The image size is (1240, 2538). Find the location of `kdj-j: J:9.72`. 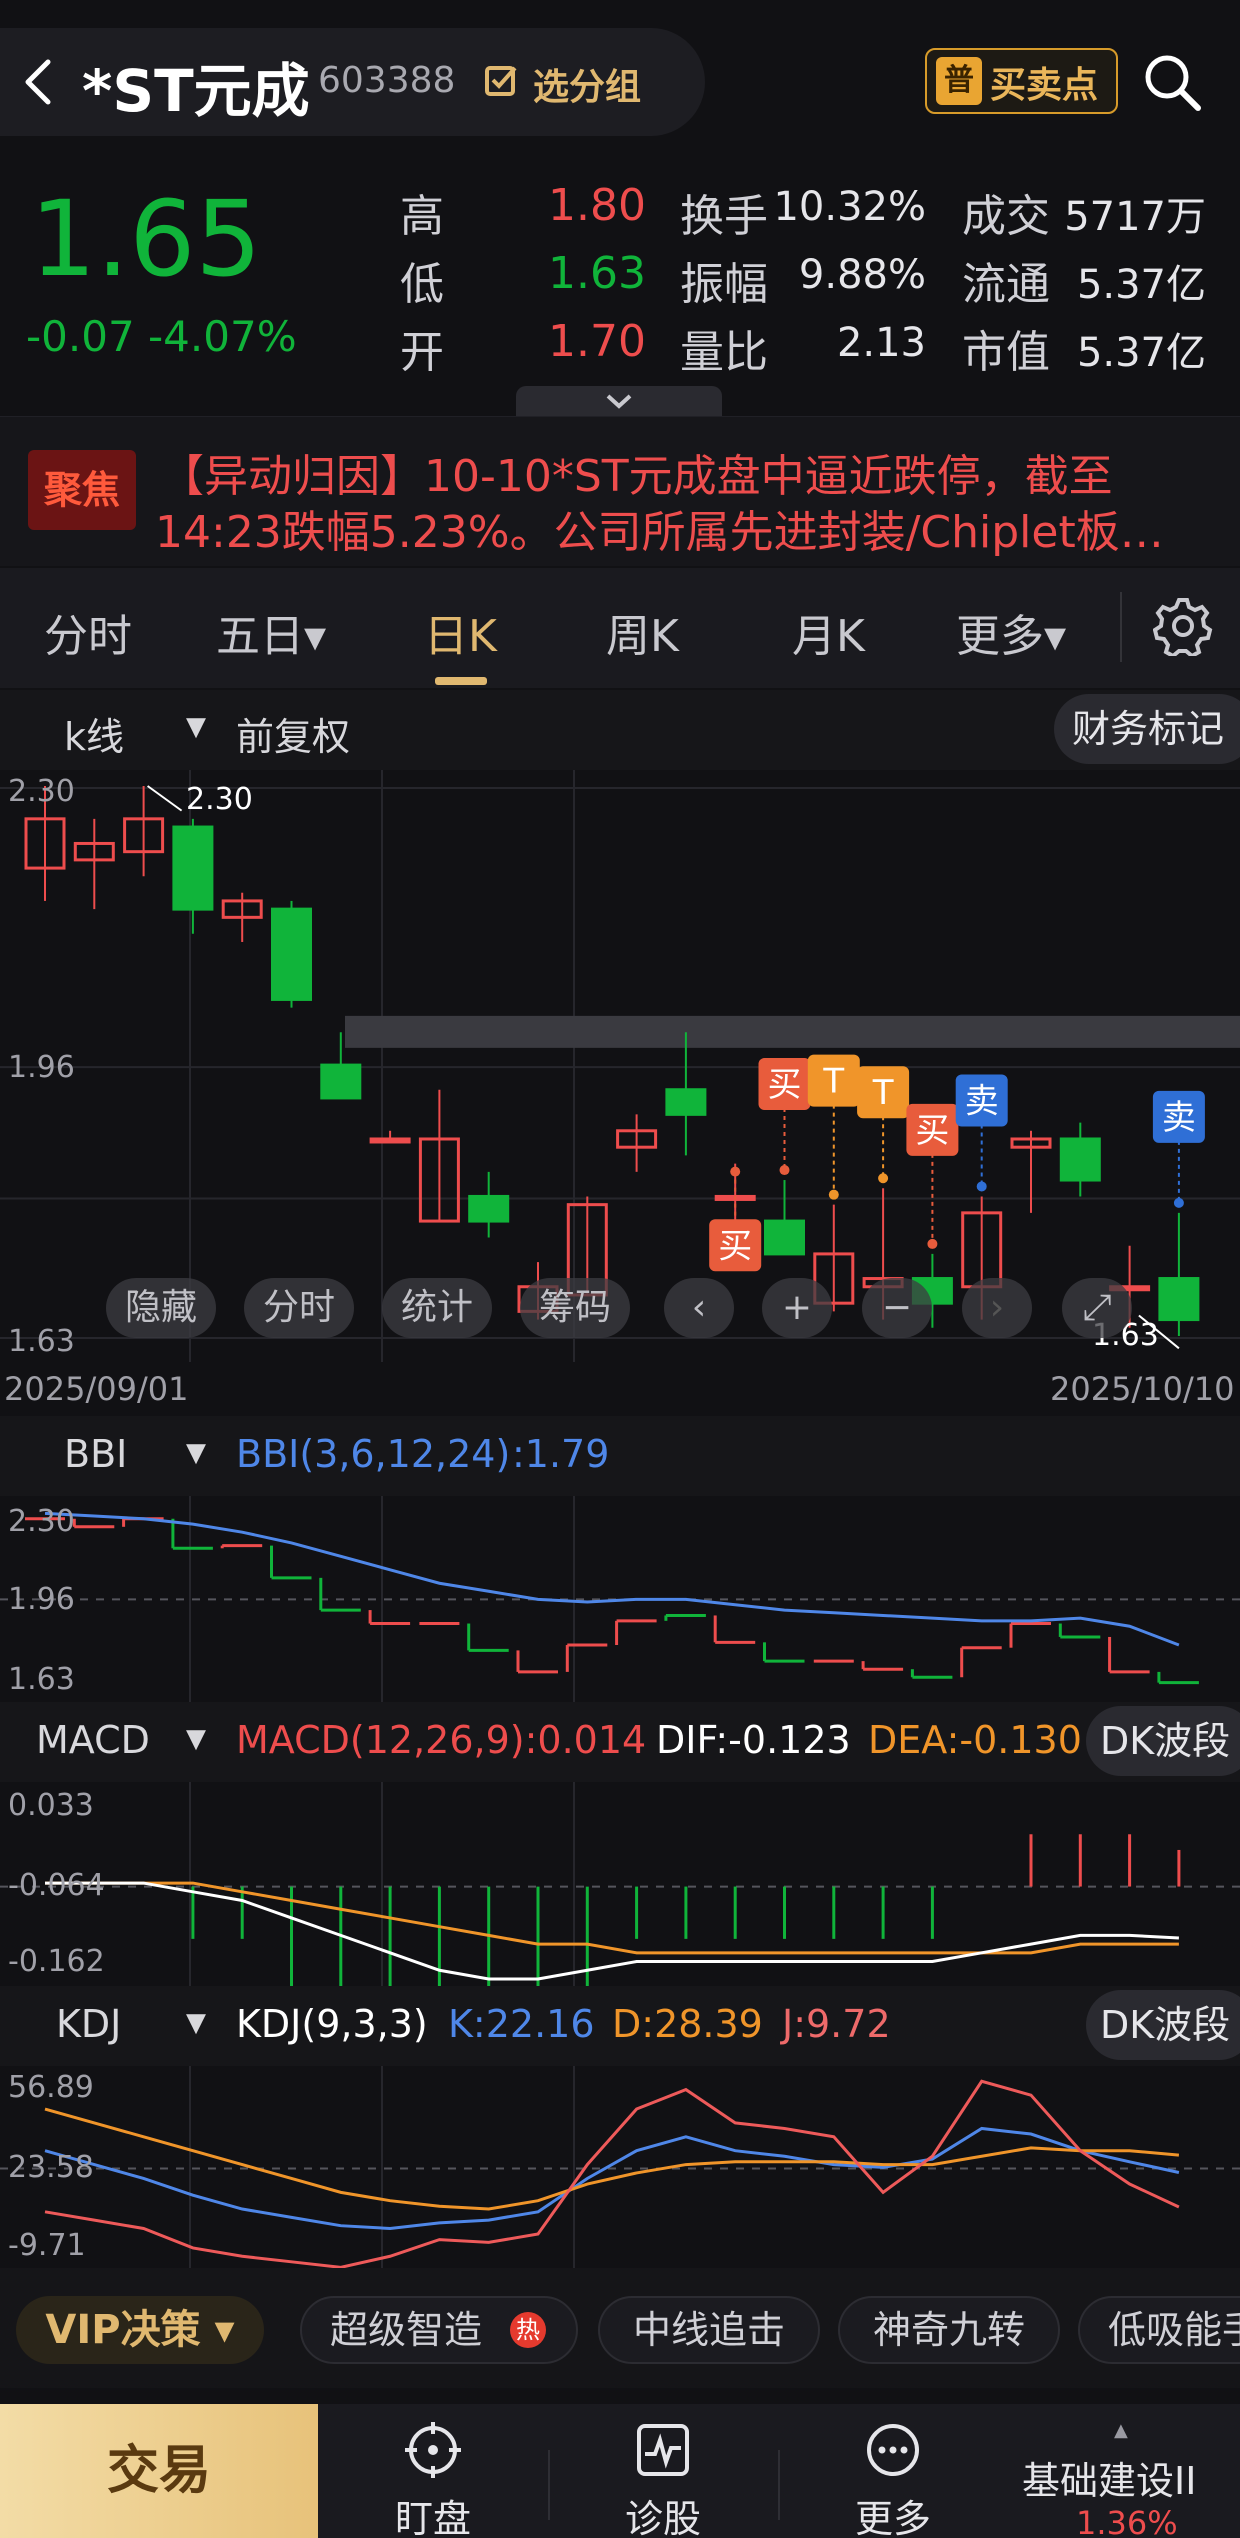

kdj-j: J:9.72 is located at coordinates (836, 2024).